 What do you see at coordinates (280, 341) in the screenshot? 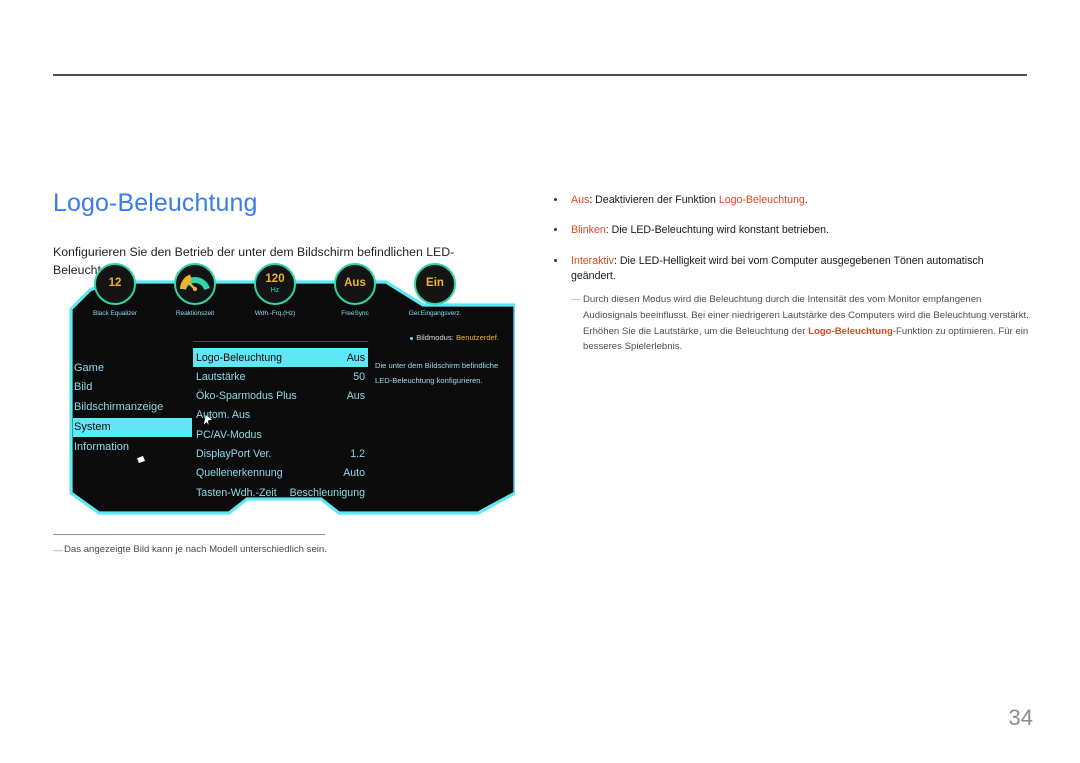
I see `osd-list-divider` at bounding box center [280, 341].